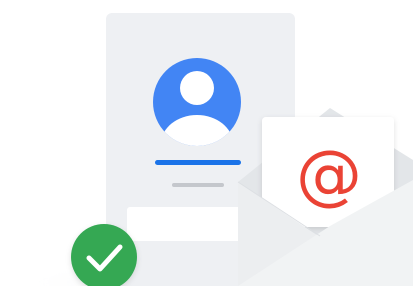  Describe the element at coordinates (198, 185) in the screenshot. I see `profile-detail-line` at that location.